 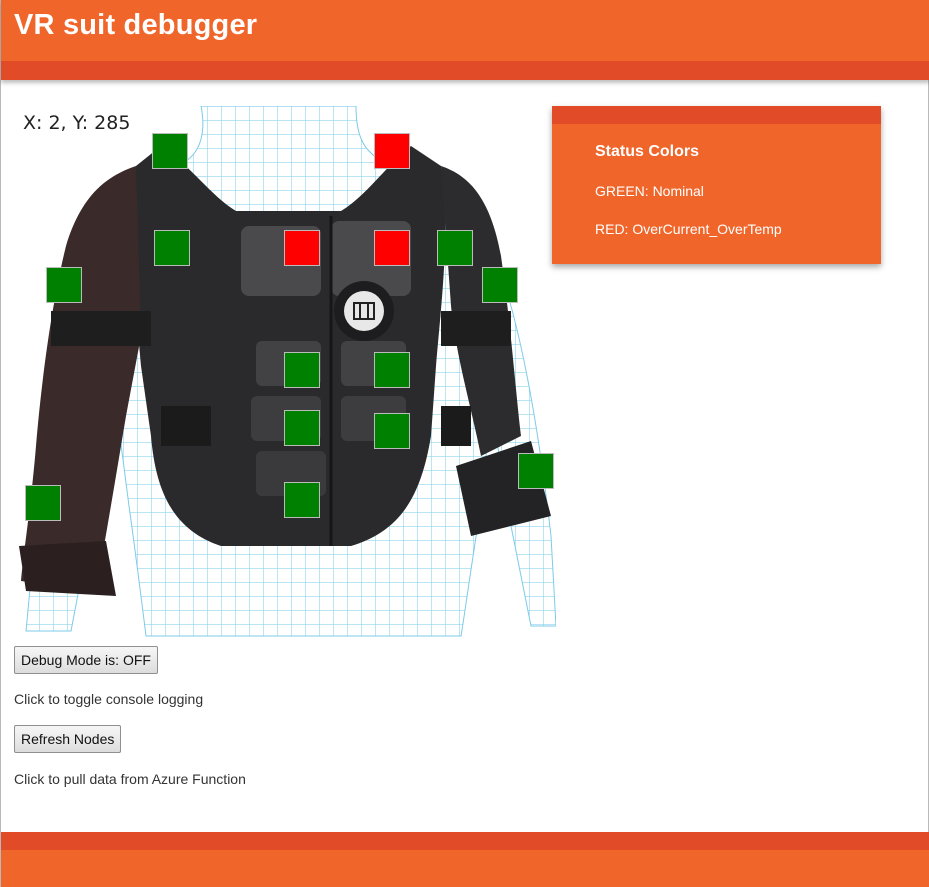 What do you see at coordinates (109, 699) in the screenshot?
I see `debug-hint: Click to toggle console logging` at bounding box center [109, 699].